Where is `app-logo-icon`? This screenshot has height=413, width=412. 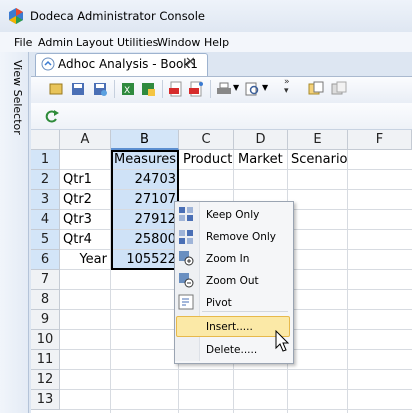
app-logo-icon is located at coordinates (16, 16).